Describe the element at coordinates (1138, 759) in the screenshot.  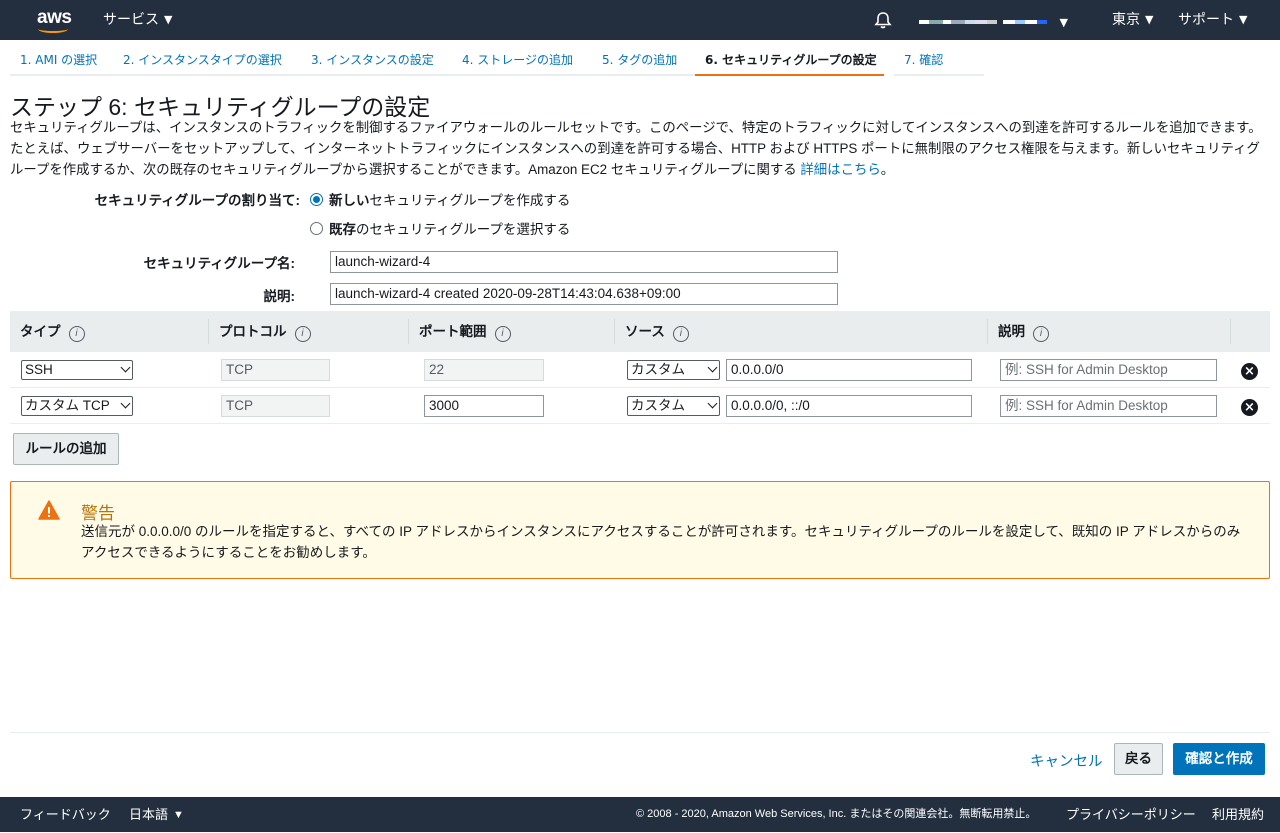
I see `back-button: 戻る` at that location.